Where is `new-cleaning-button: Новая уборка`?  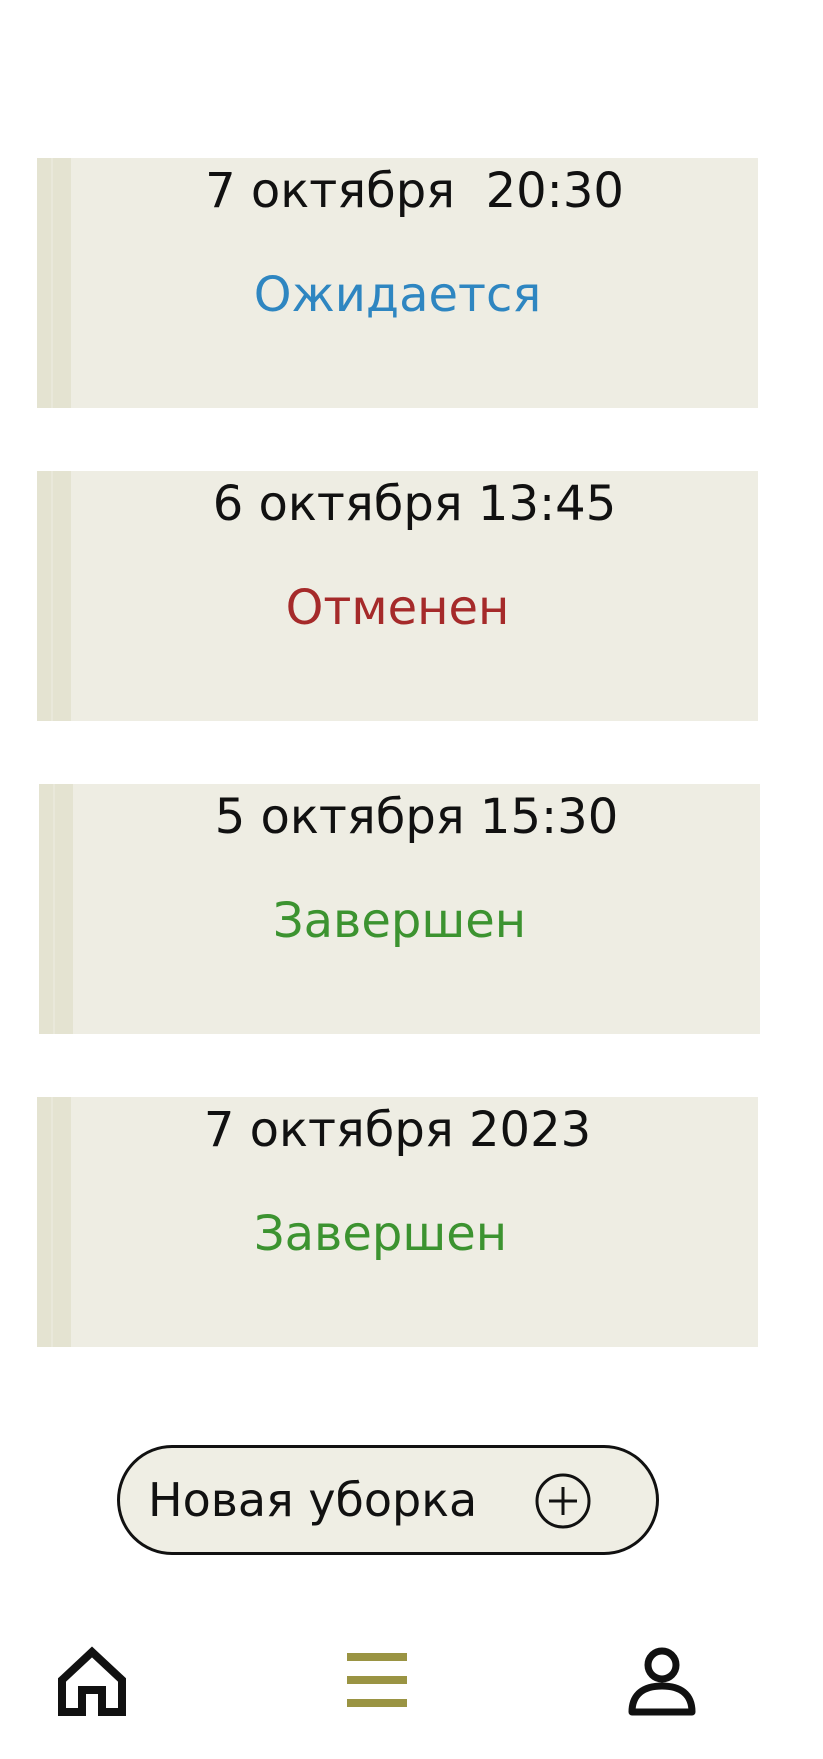
new-cleaning-button: Новая уборка is located at coordinates (388, 1500).